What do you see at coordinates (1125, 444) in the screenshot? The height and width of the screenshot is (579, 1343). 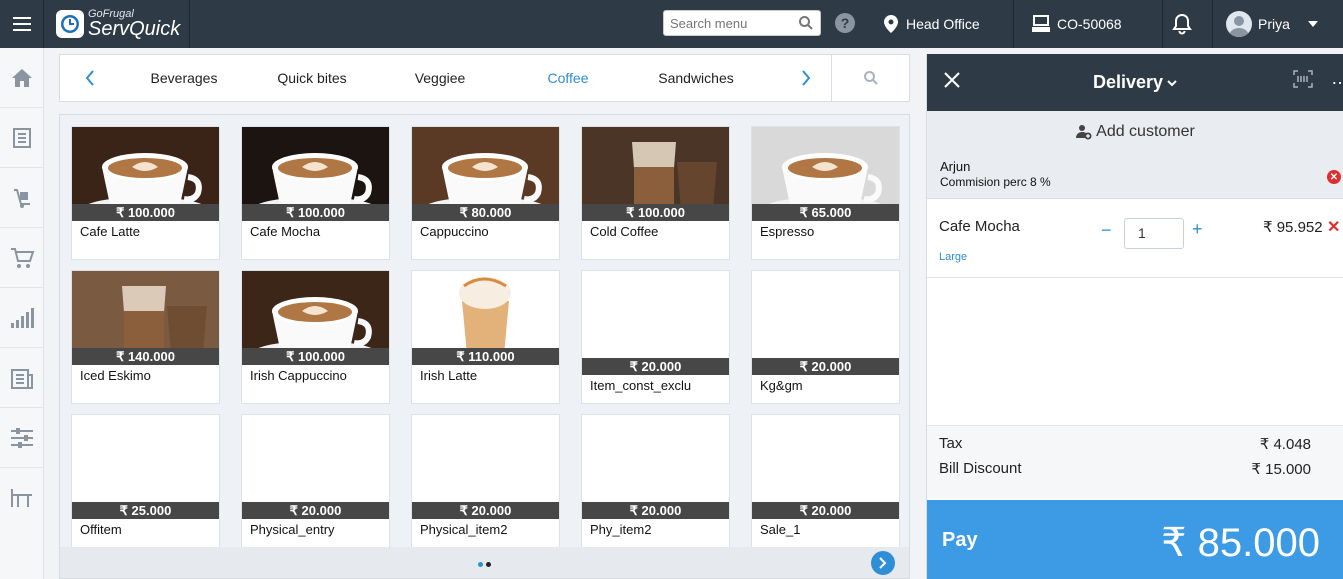 I see `tax-row: Tax ₹ 4.048` at bounding box center [1125, 444].